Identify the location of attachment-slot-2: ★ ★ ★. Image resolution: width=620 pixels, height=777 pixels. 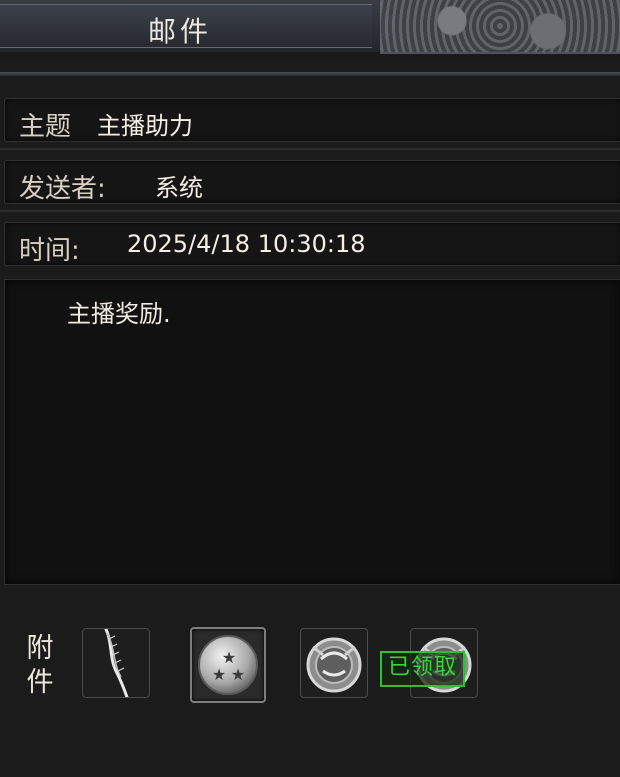
(228, 665).